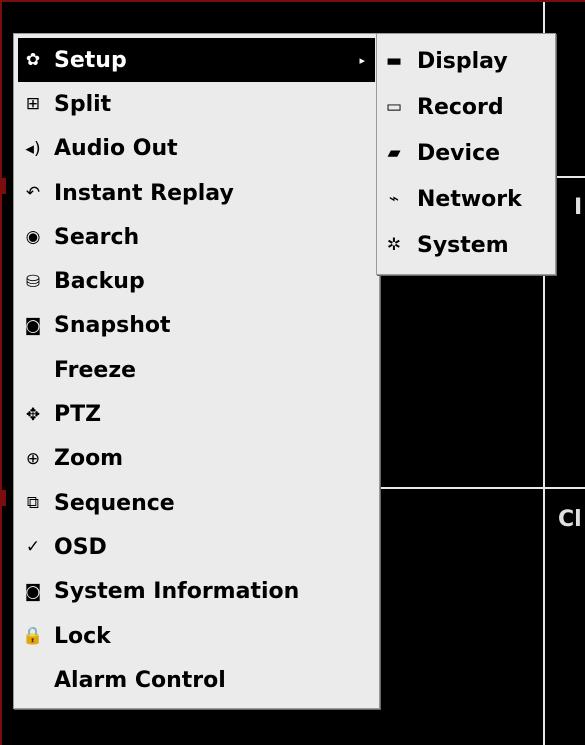 The width and height of the screenshot is (585, 745). Describe the element at coordinates (116, 149) in the screenshot. I see `menu-item-label: Audio Out` at that location.